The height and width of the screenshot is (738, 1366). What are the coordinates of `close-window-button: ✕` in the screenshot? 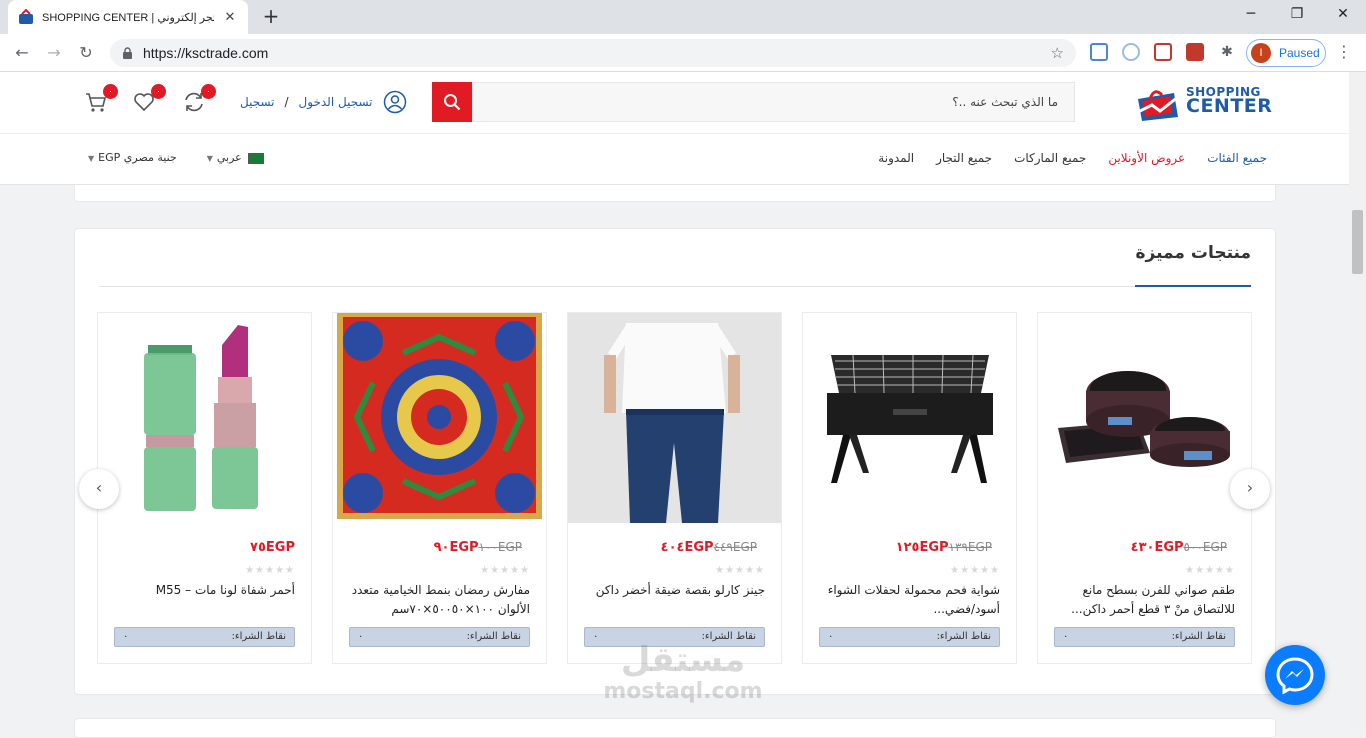 It's located at (1343, 15).